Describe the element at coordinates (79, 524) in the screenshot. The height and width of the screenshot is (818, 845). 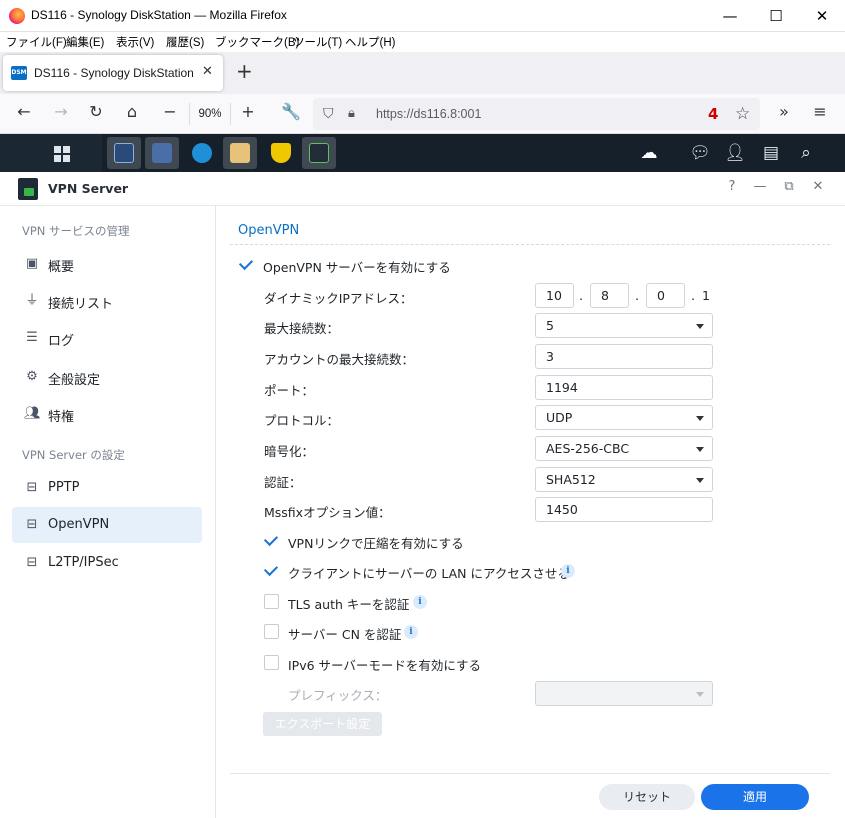
I see `sidebar-item-label: OpenVPN` at that location.